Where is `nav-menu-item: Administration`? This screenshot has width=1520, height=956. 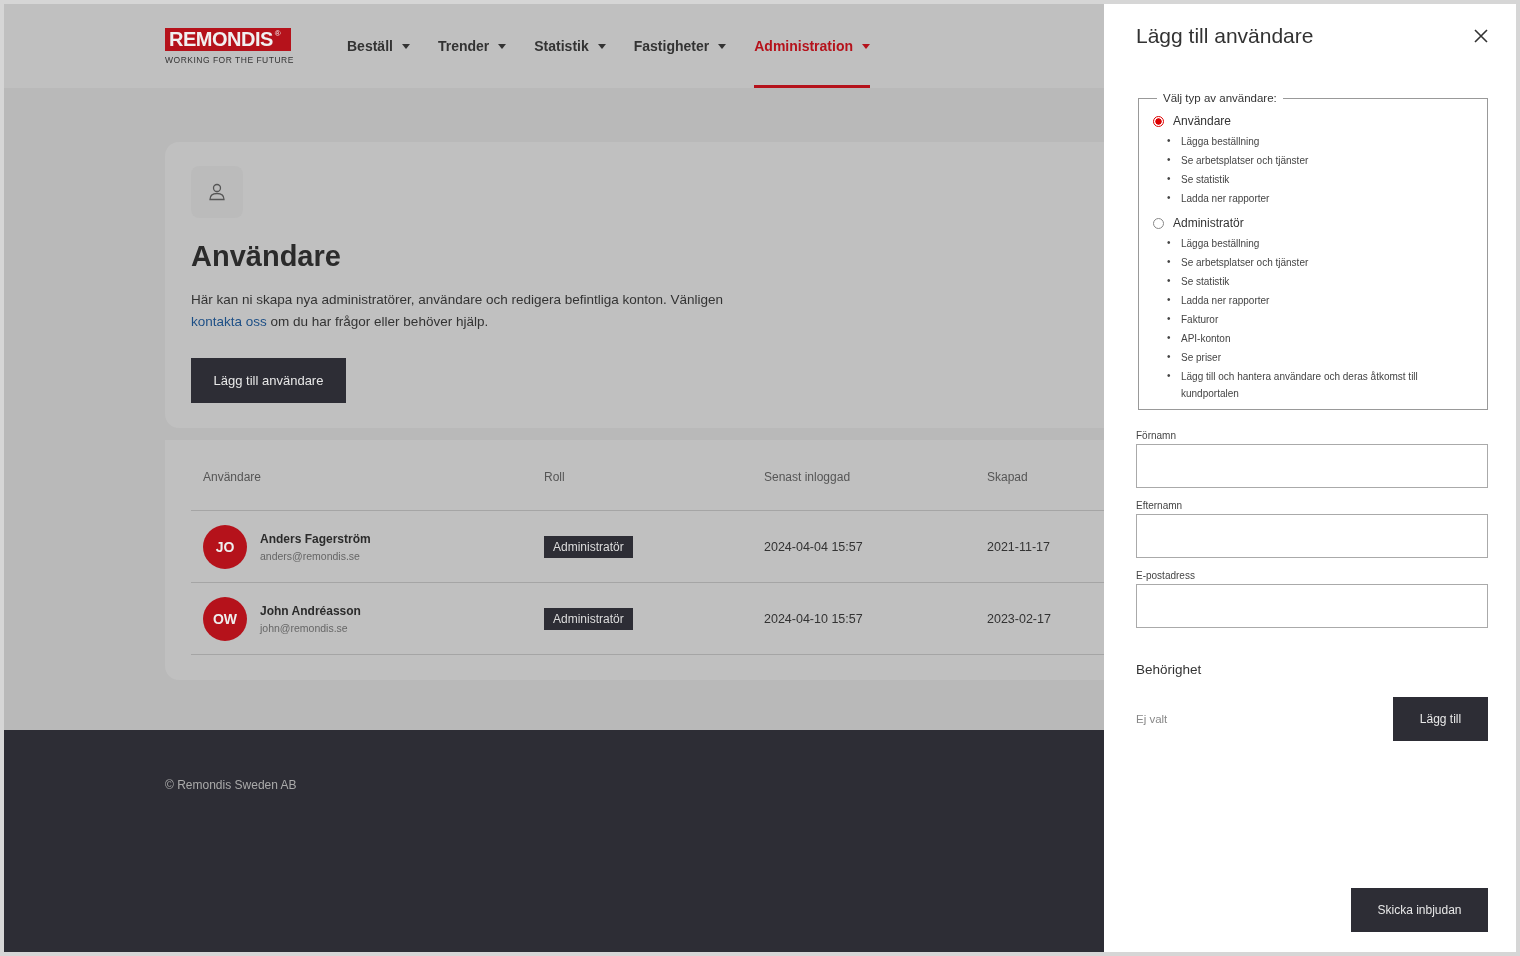
nav-menu-item: Administration is located at coordinates (812, 46).